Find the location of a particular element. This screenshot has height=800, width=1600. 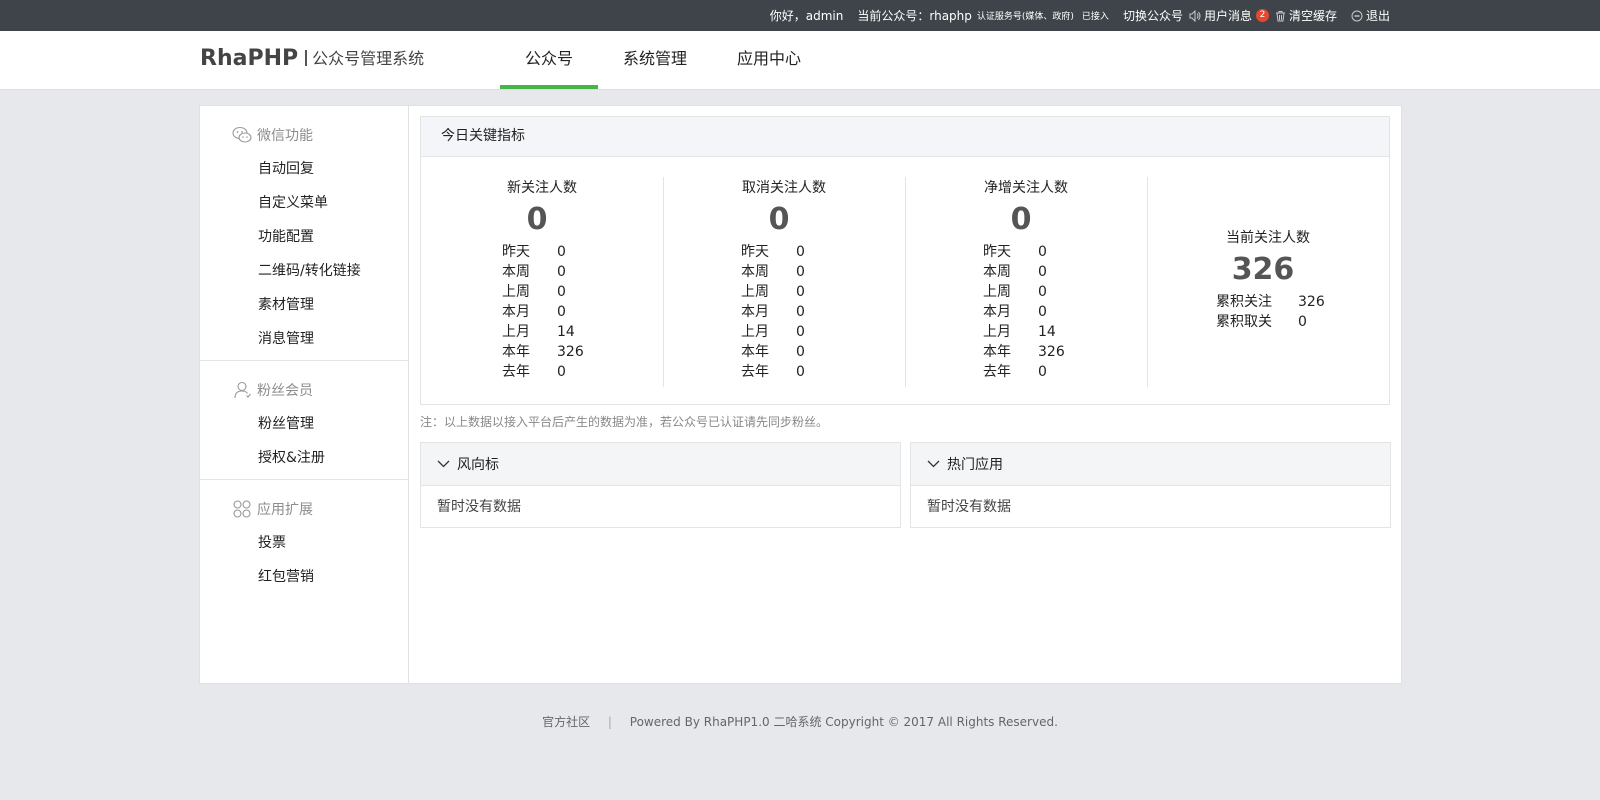

tab-system-management: 系统管理 is located at coordinates (655, 60).